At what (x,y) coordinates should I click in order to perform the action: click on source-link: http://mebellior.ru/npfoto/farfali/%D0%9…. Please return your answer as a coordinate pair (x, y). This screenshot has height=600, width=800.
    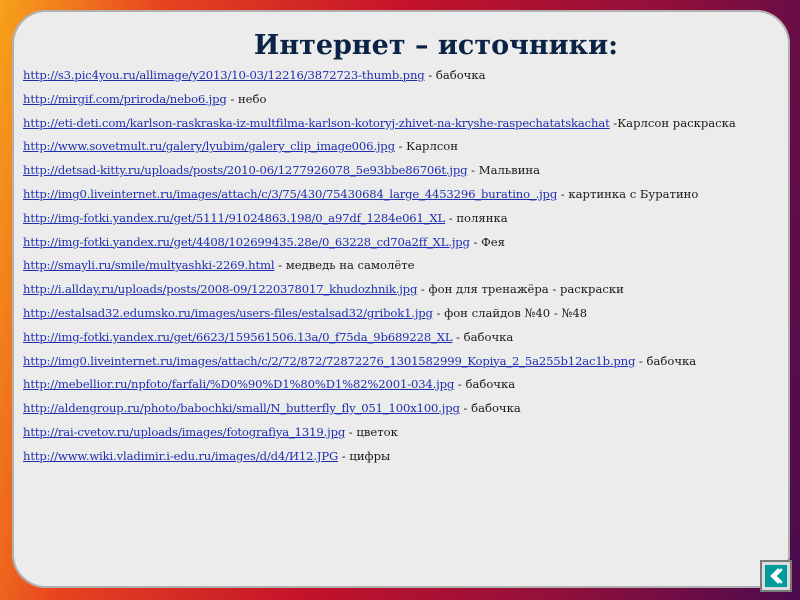
    Looking at the image, I should click on (238, 384).